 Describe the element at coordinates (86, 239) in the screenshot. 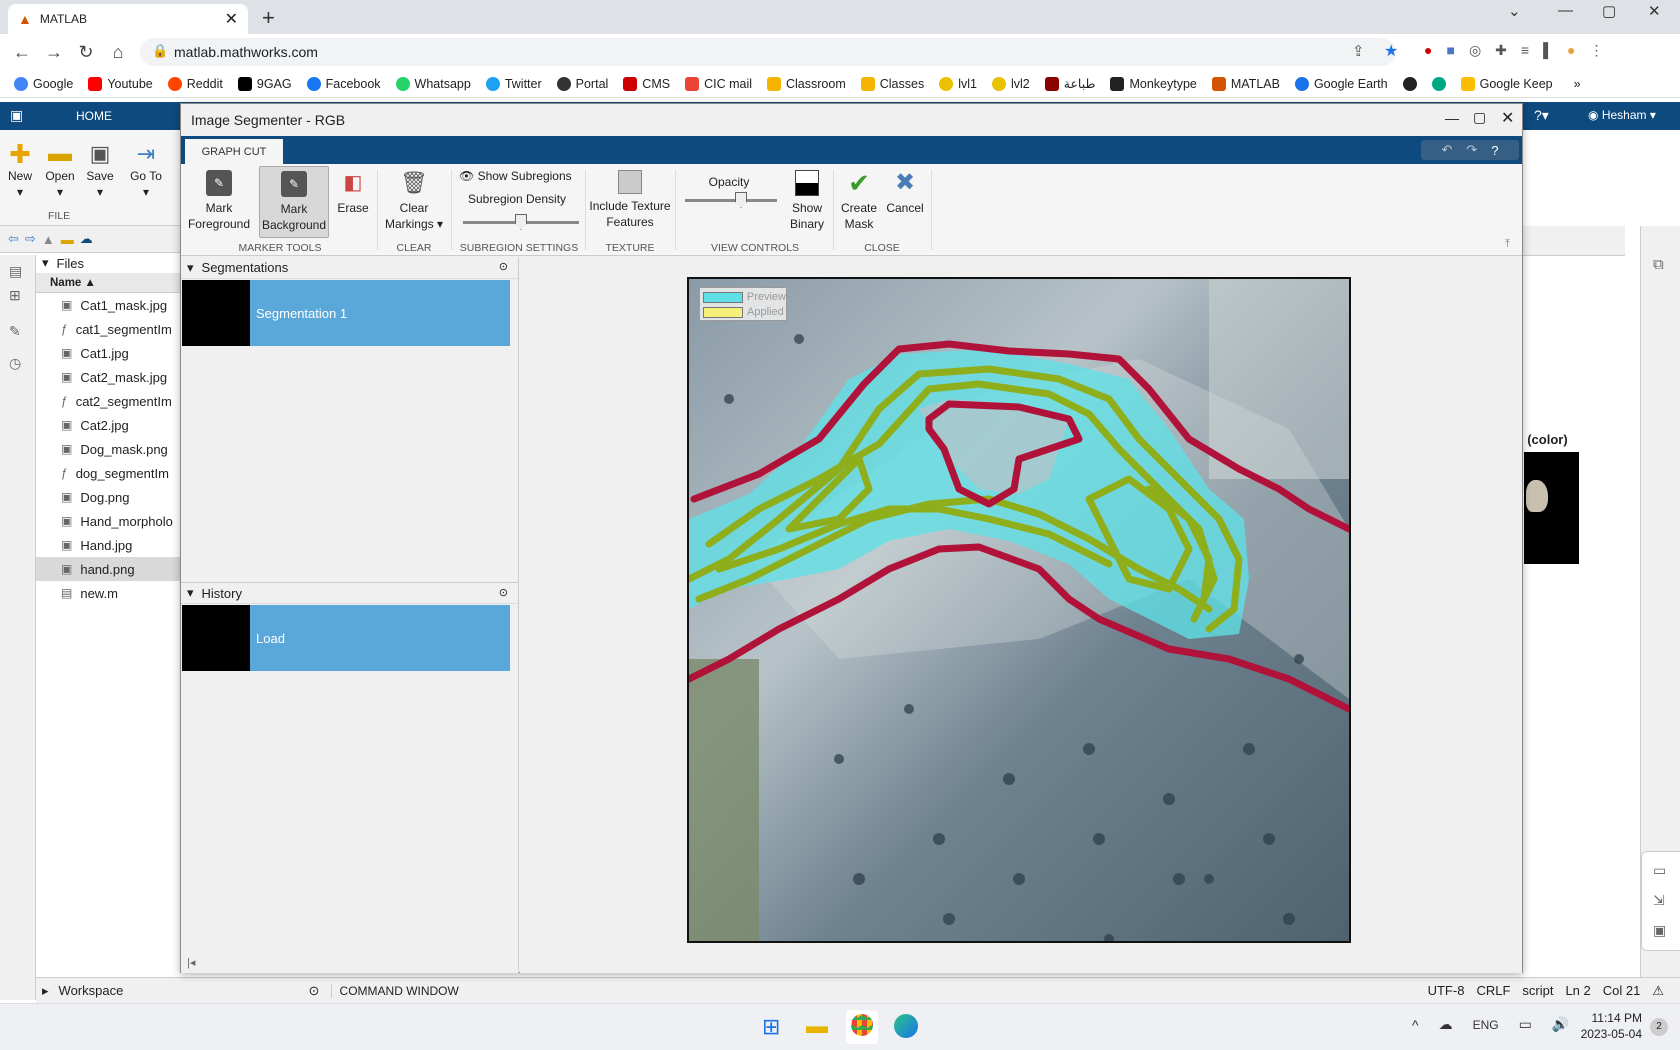

I see `cloud-icon: ☁` at that location.